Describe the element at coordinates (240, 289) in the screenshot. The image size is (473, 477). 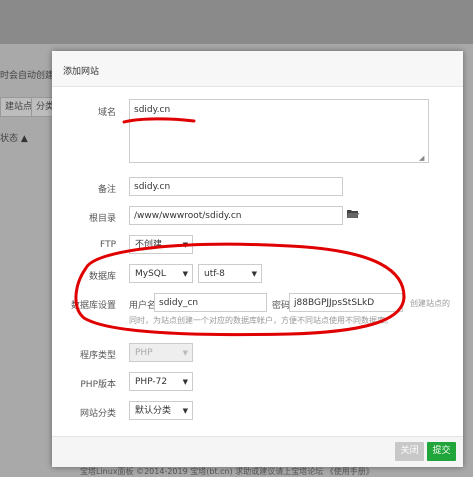
I see `annotation-ellipse` at that location.